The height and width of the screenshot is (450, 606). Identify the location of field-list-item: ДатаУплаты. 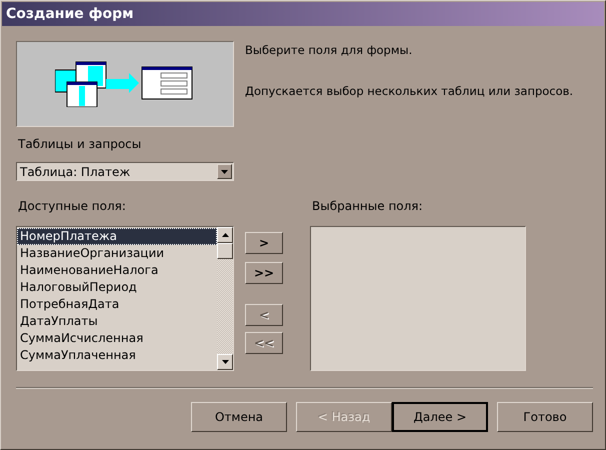
(117, 321).